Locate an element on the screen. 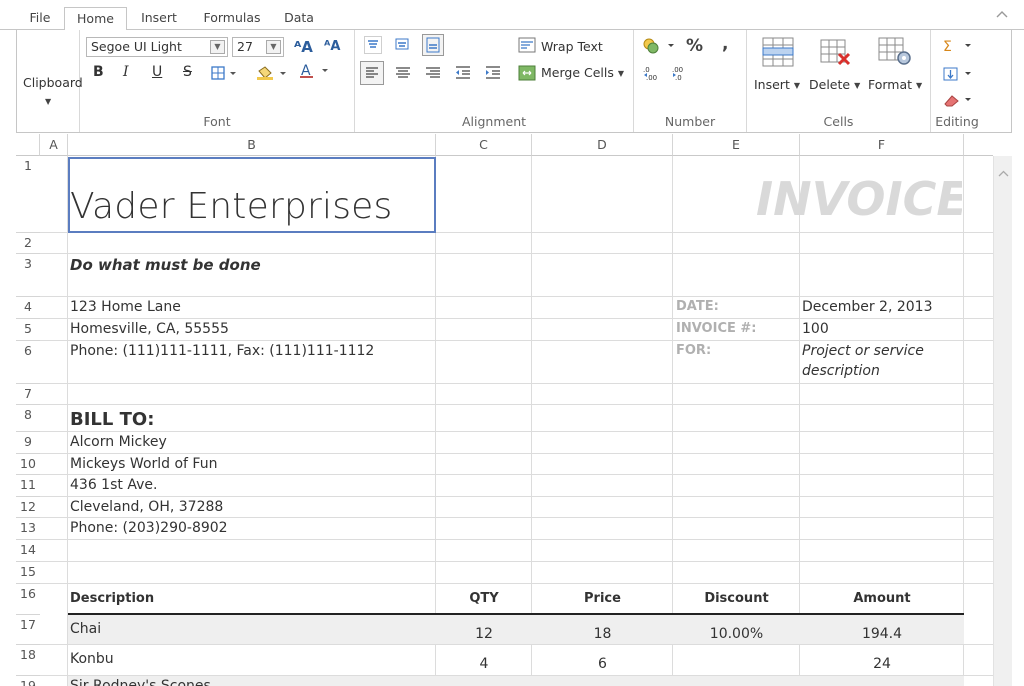  column-amount-header: Amount is located at coordinates (882, 598).